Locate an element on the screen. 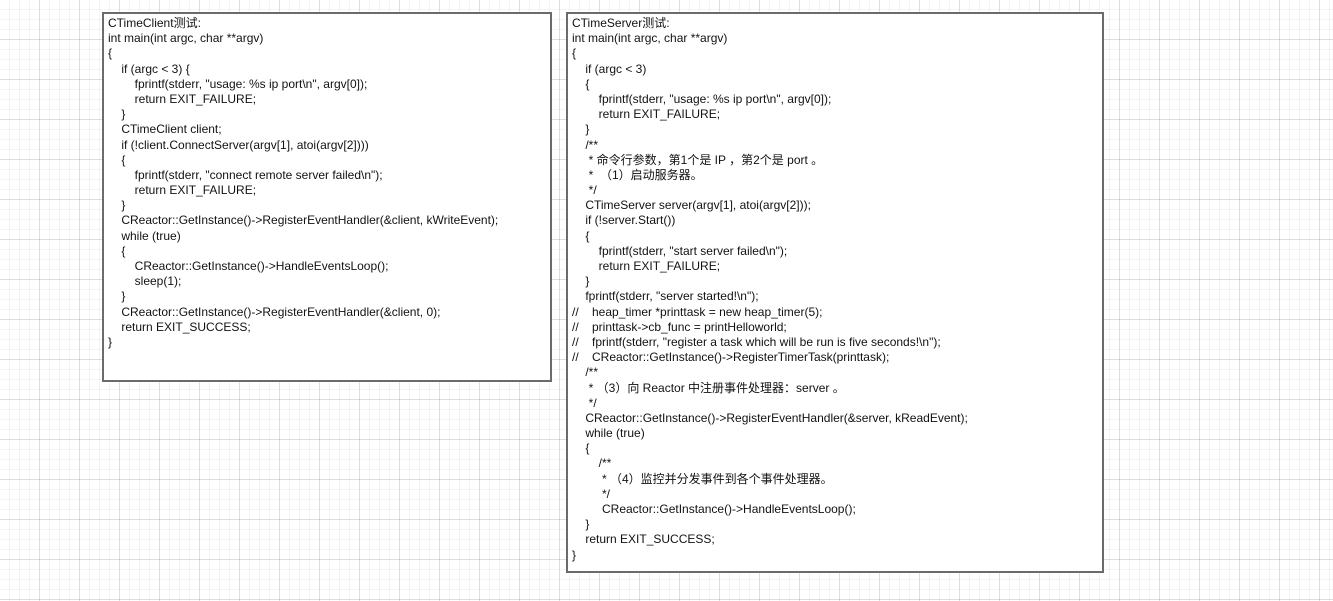  server-code-line: if (!server.Start()) is located at coordinates (624, 220).